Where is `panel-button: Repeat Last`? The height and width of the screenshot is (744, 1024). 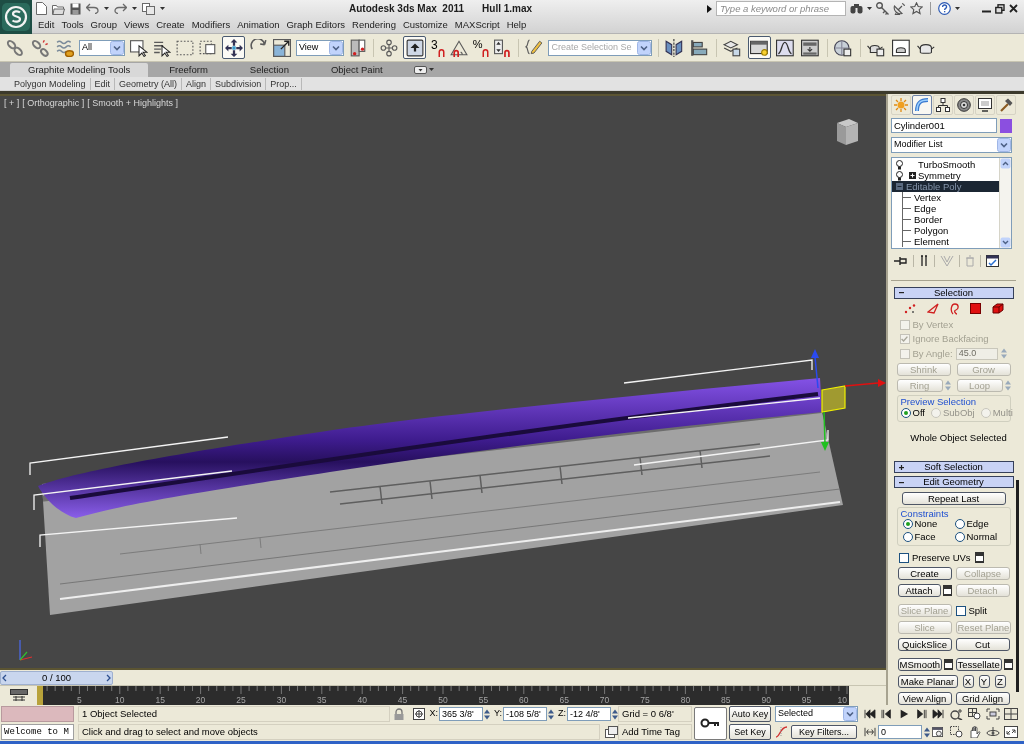
panel-button: Repeat Last is located at coordinates (953, 498).